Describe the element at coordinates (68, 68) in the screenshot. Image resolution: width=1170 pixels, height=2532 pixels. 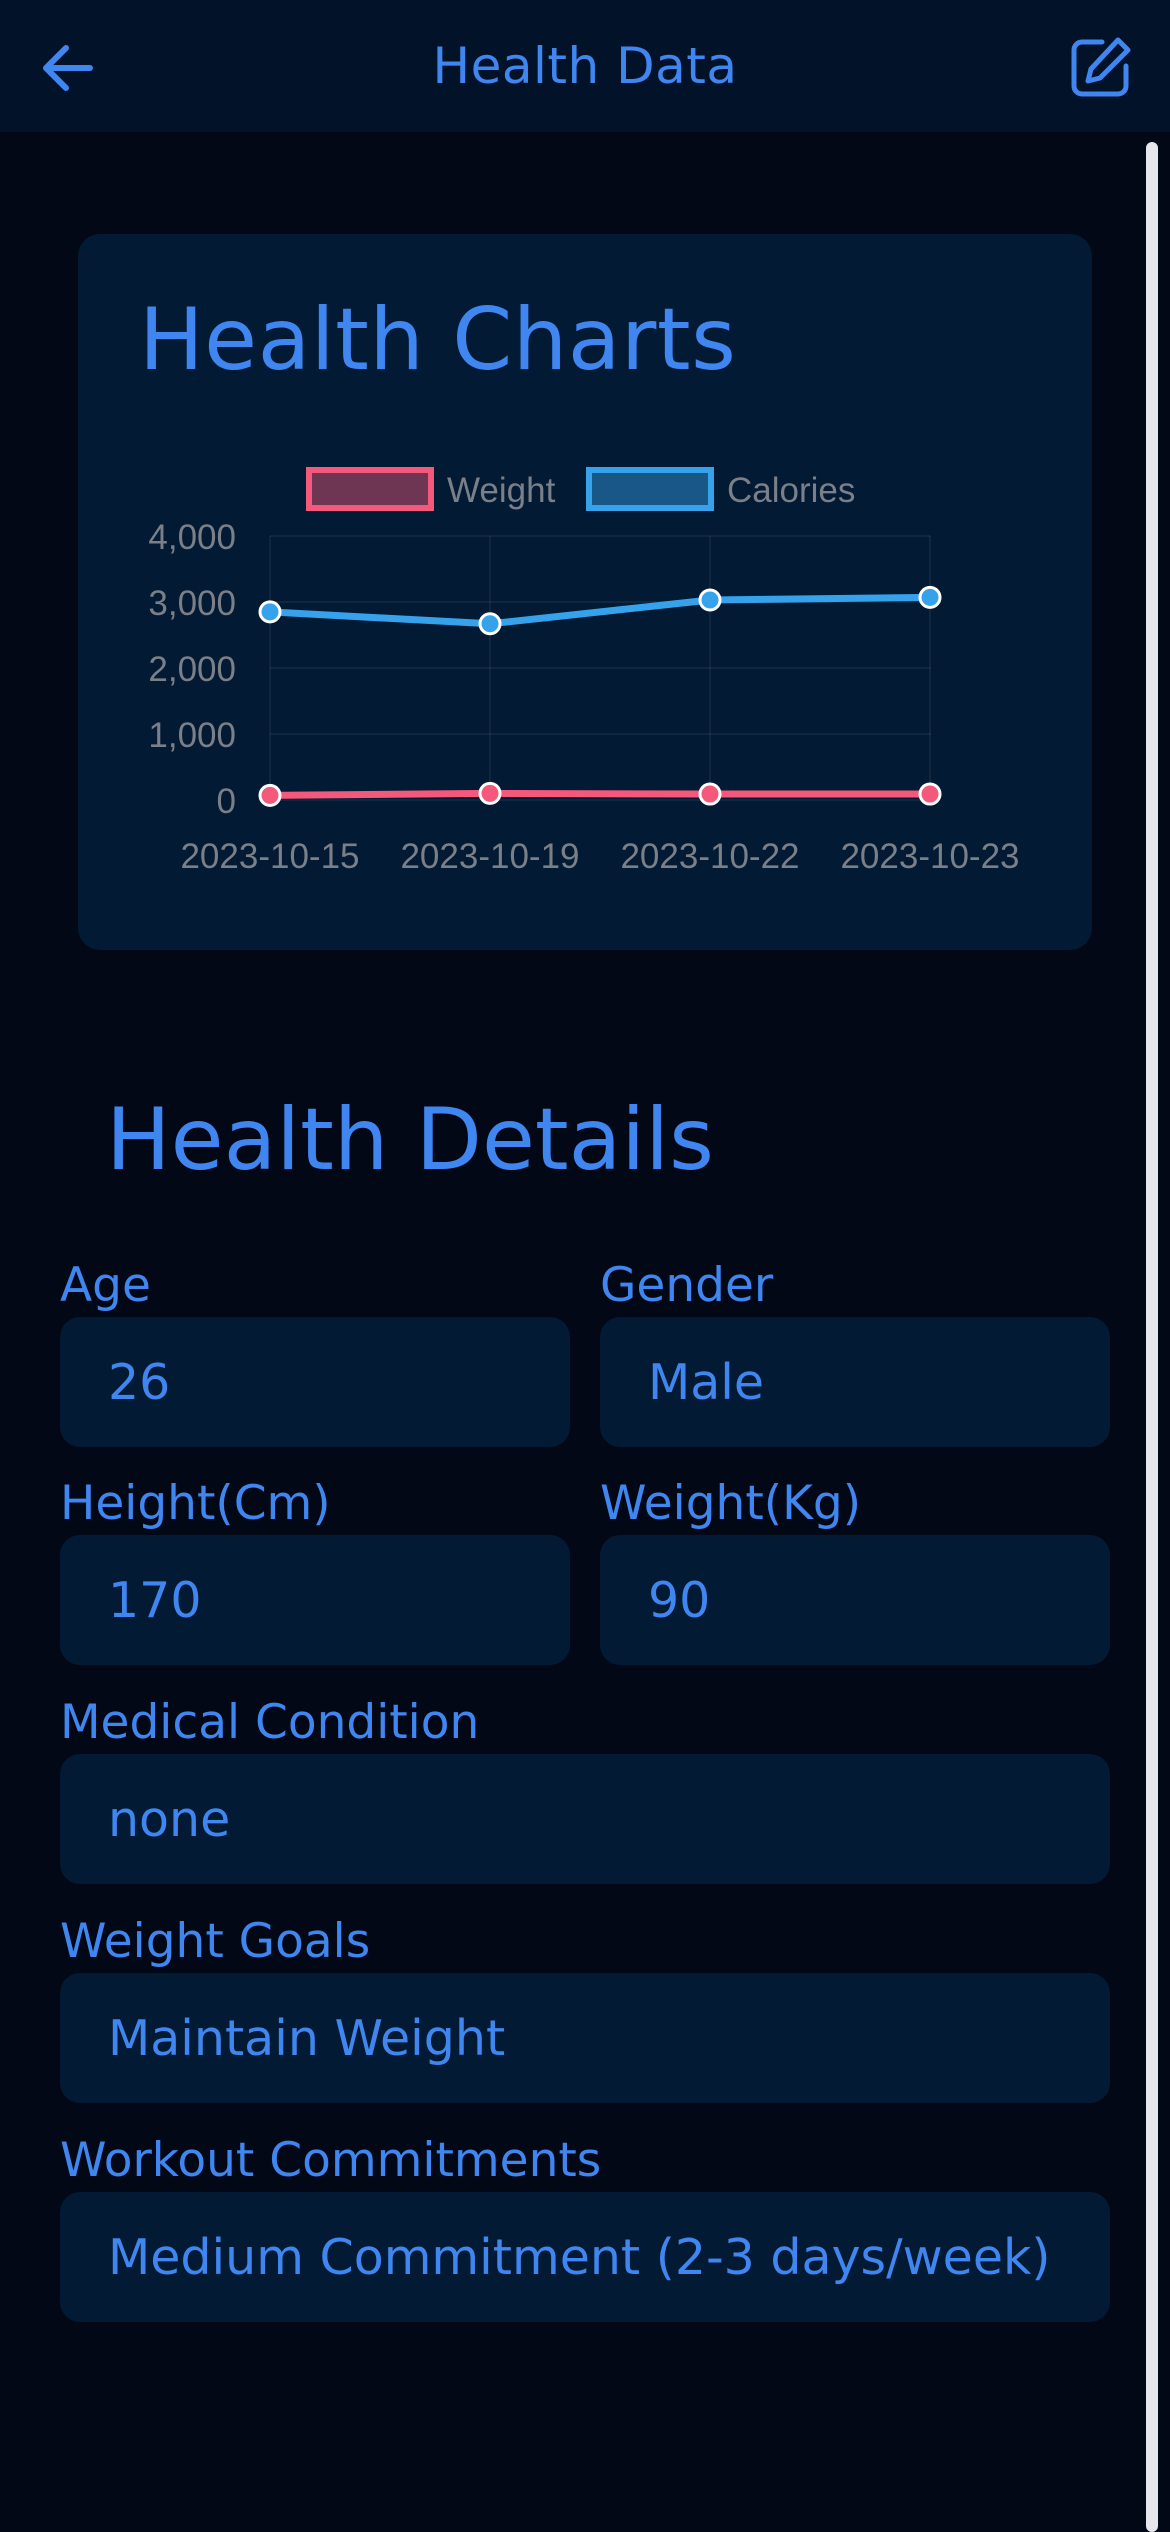
I see `arrow-left-icon` at that location.